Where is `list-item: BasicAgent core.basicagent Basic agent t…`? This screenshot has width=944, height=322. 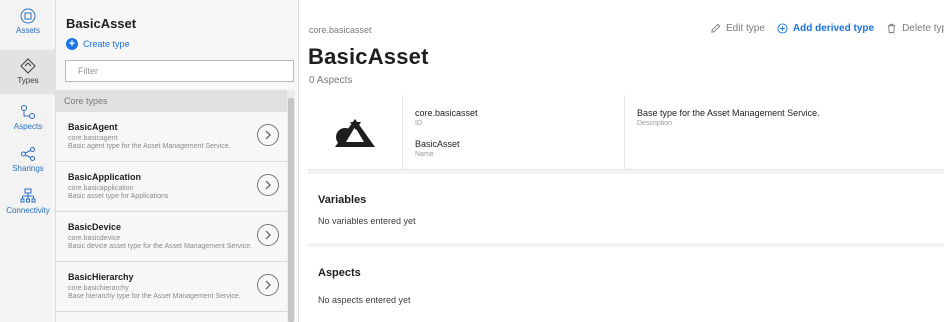
list-item: BasicAgent core.basicagent Basic agent t… is located at coordinates (171, 137).